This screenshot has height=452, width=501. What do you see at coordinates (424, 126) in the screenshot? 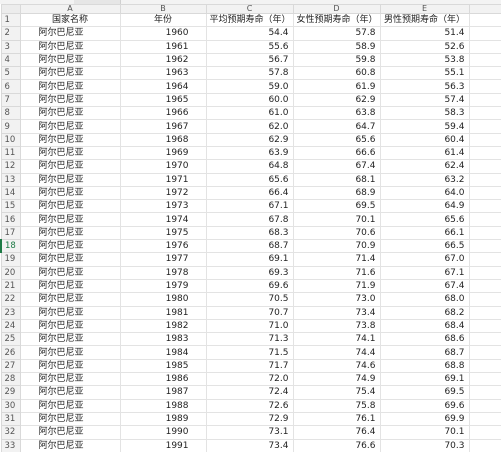
I see `cell-male-life: 59.4` at bounding box center [424, 126].